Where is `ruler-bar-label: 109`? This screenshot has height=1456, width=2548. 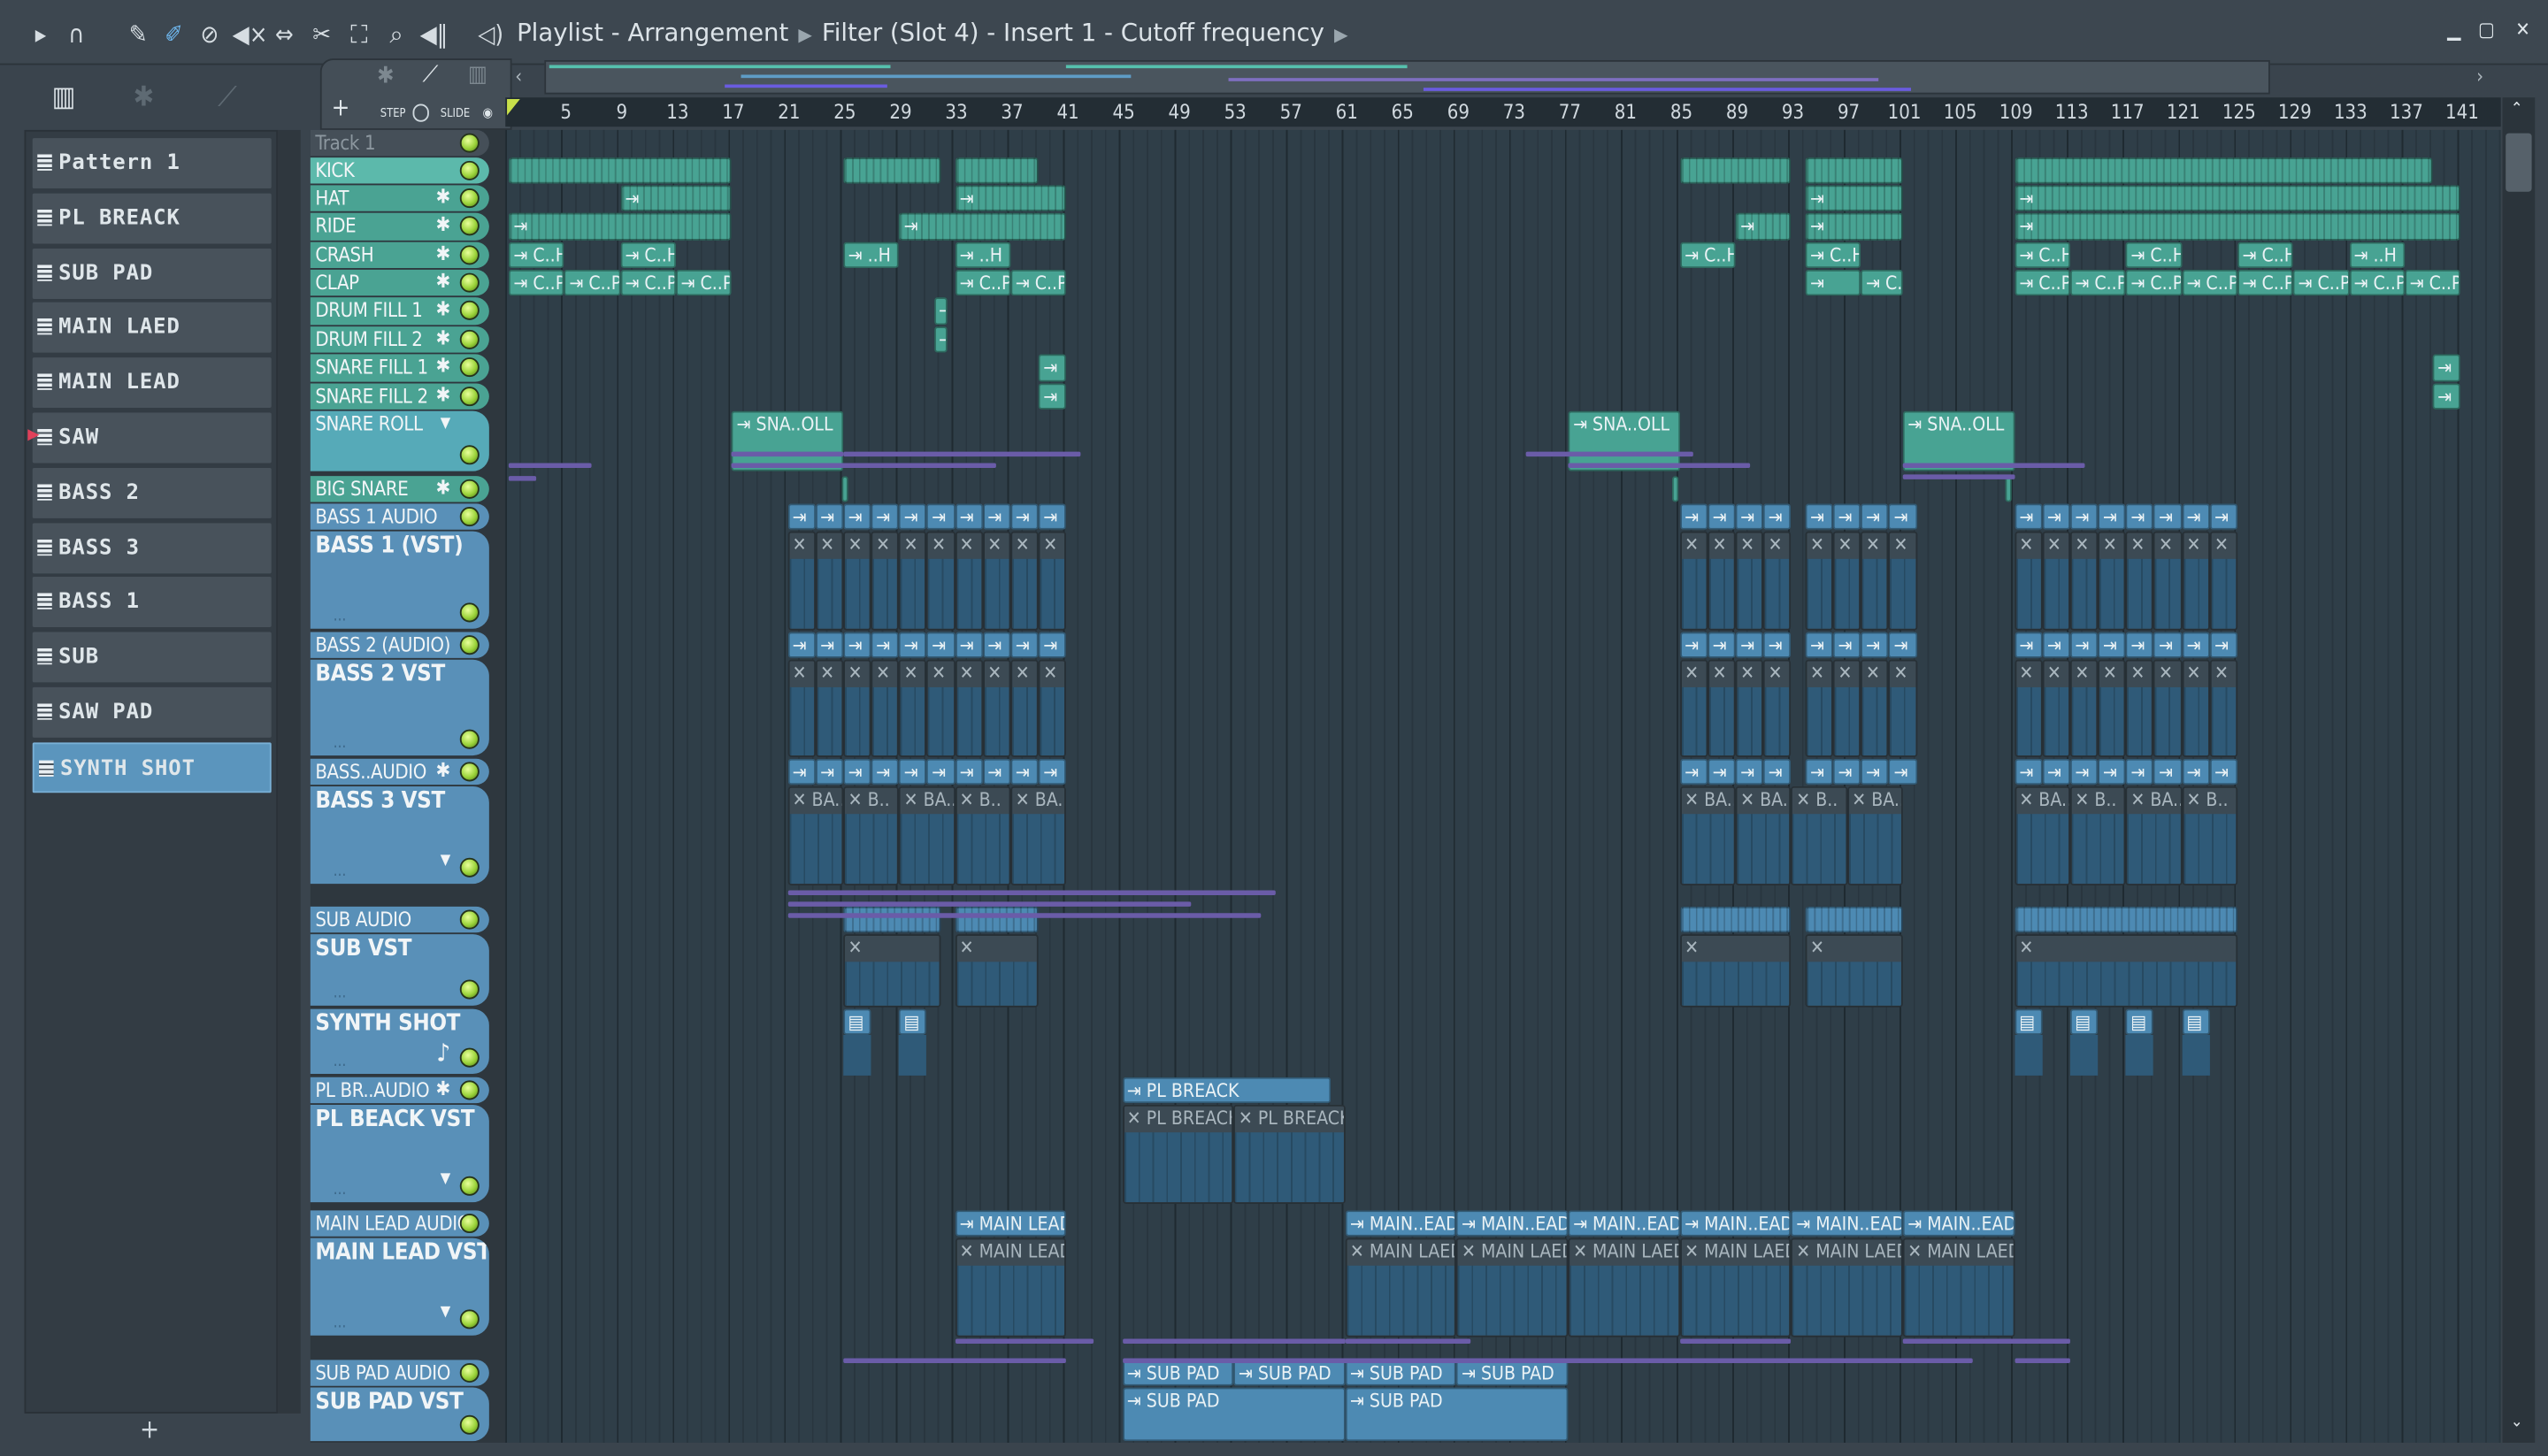
ruler-bar-label: 109 is located at coordinates (2016, 112).